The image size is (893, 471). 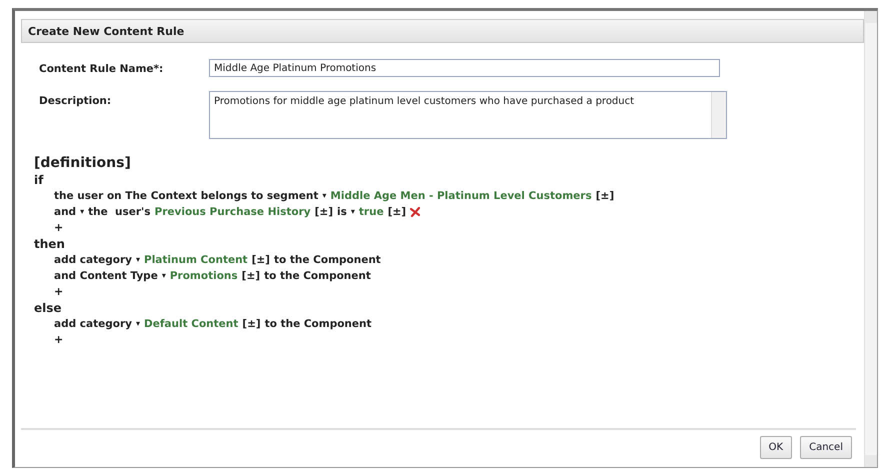 What do you see at coordinates (232, 212) in the screenshot?
I see `rule-value-link: Previous Purchase History` at bounding box center [232, 212].